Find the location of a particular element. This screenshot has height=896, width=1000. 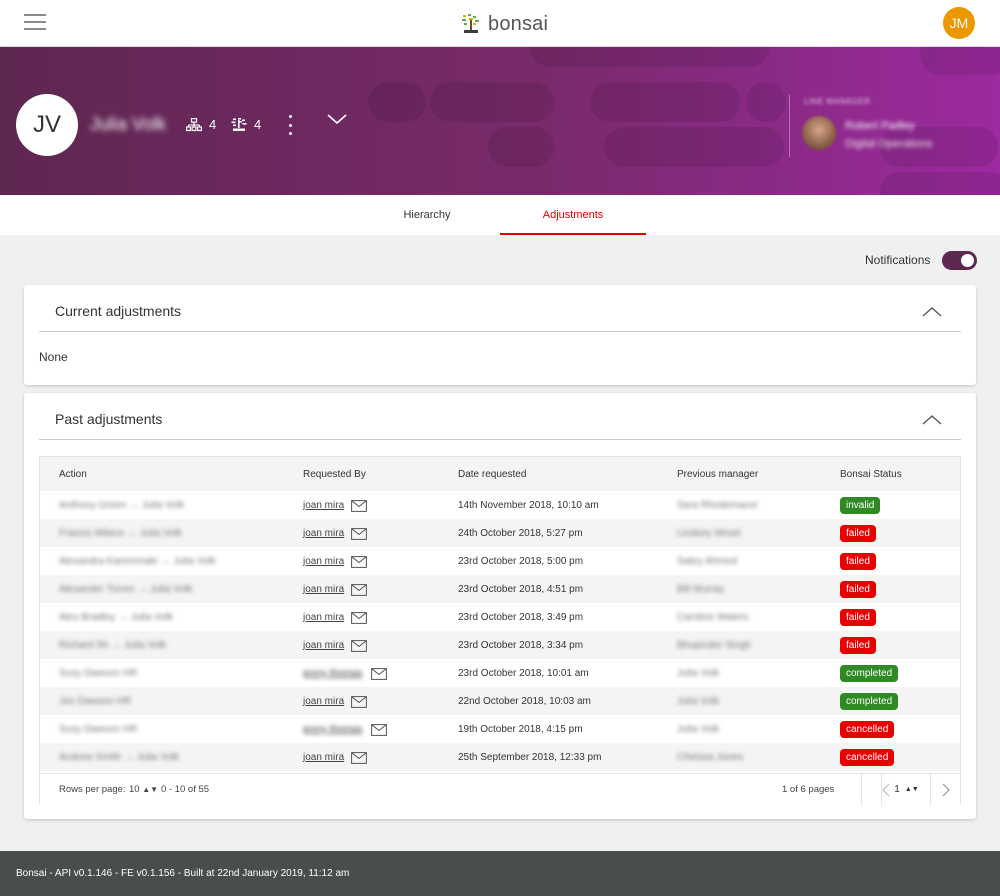

column-header-bonsai-status: Bonsai Status is located at coordinates (871, 474).